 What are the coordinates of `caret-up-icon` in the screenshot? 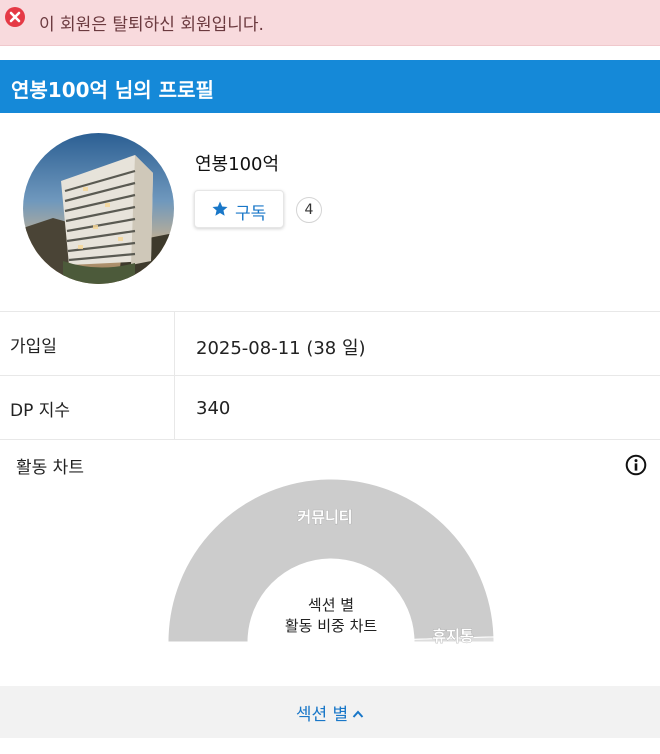 It's located at (358, 714).